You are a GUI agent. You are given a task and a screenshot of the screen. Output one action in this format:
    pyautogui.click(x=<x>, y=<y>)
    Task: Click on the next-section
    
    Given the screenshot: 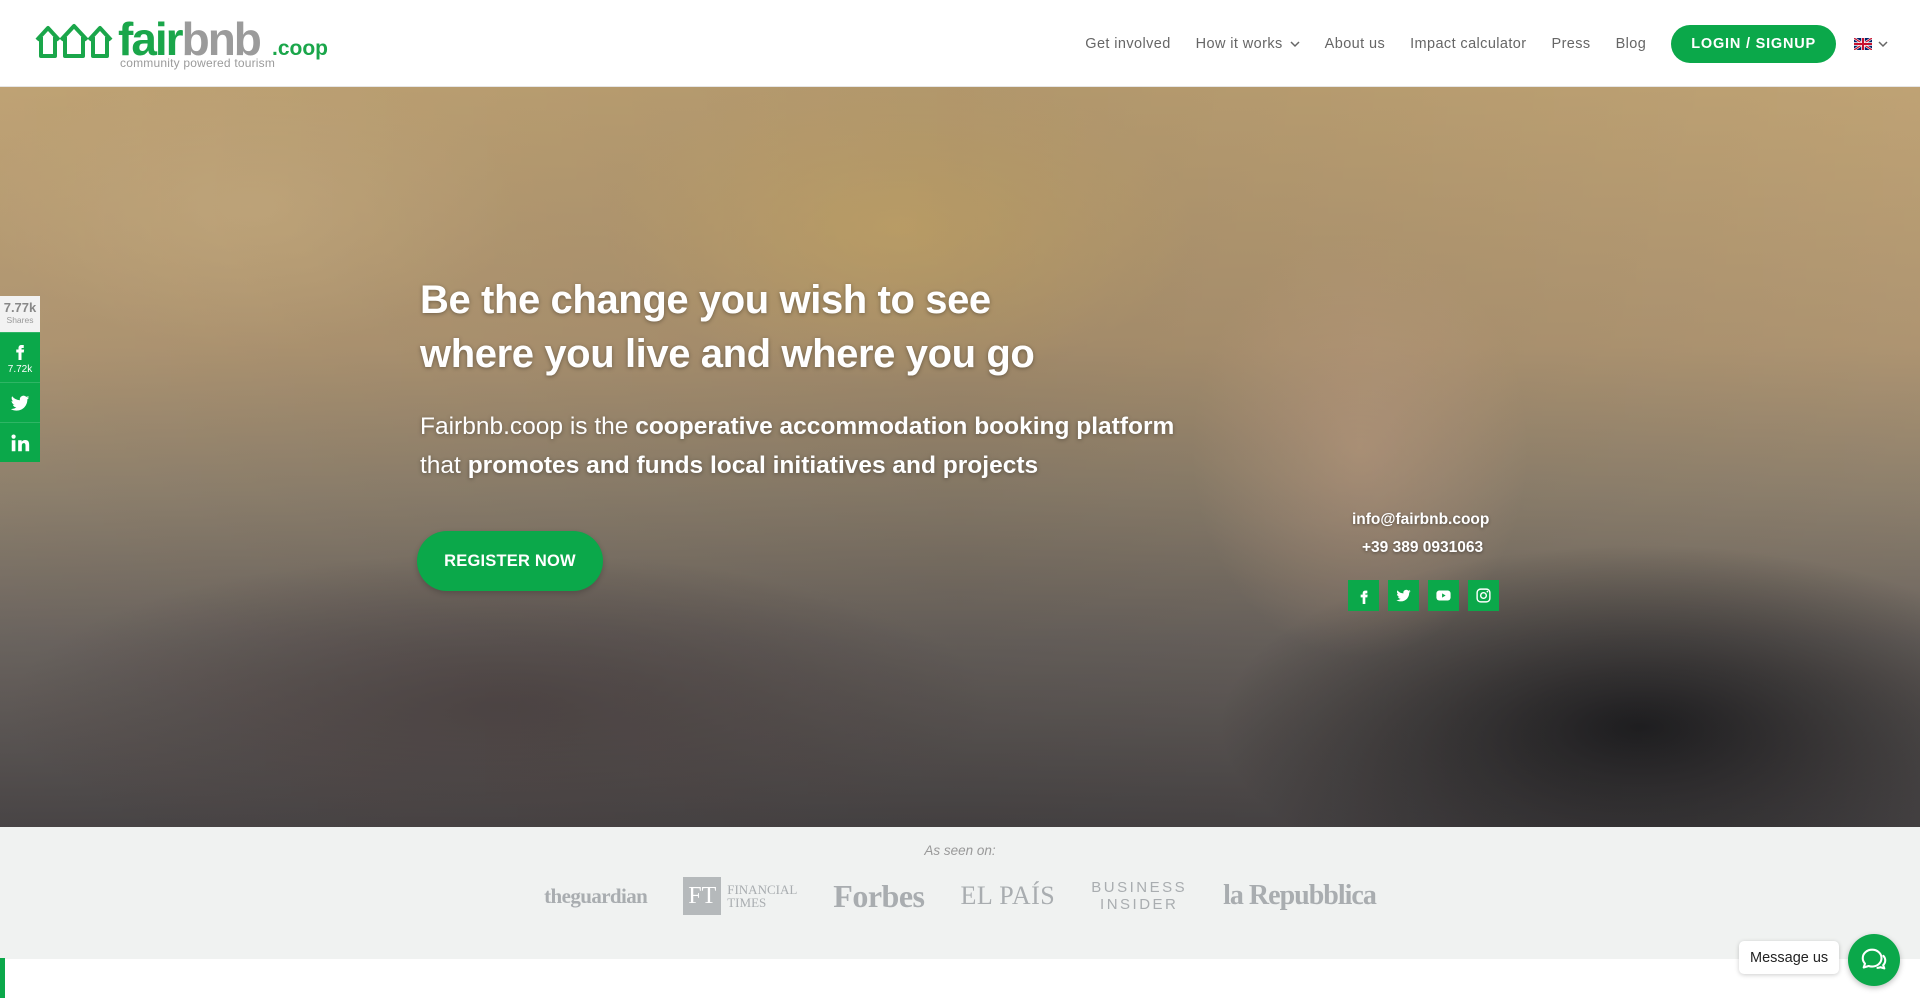 What is the action you would take?
    pyautogui.click(x=960, y=983)
    